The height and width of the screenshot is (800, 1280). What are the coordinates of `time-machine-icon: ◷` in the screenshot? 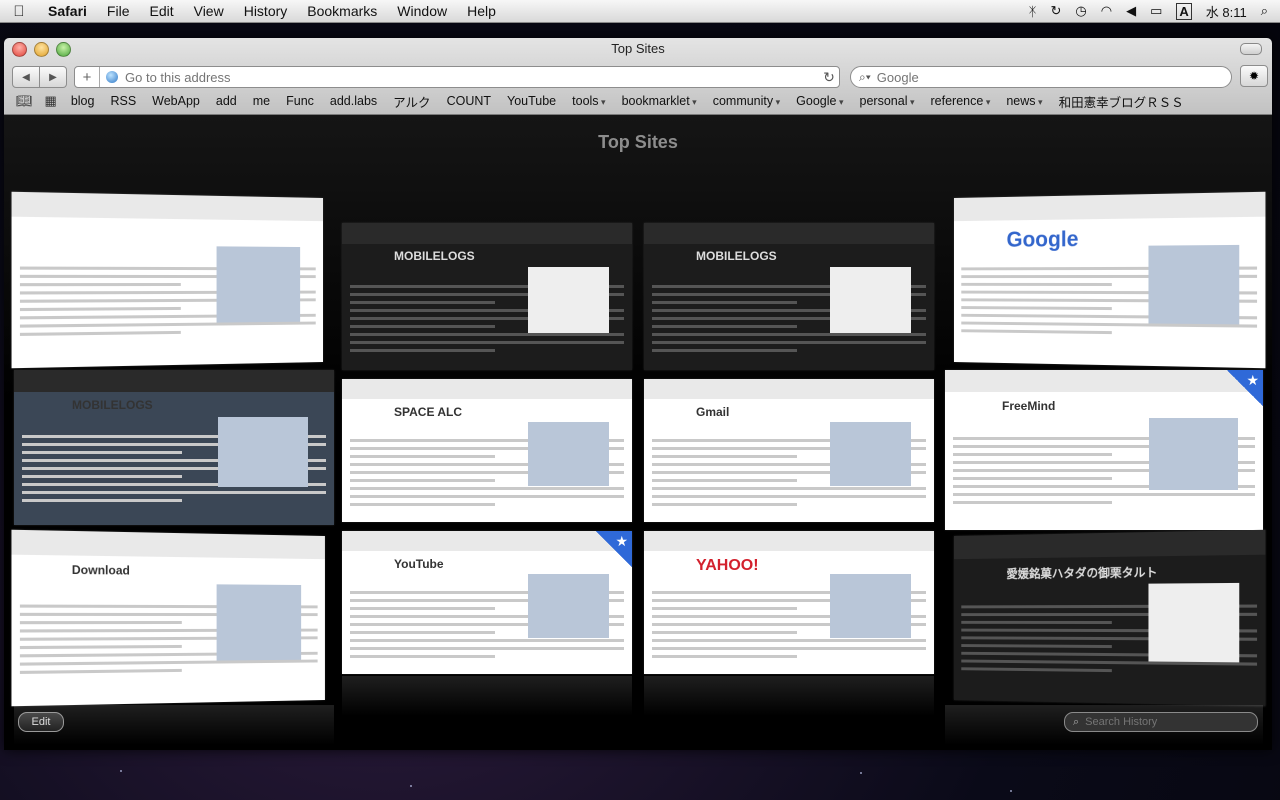 It's located at (1080, 11).